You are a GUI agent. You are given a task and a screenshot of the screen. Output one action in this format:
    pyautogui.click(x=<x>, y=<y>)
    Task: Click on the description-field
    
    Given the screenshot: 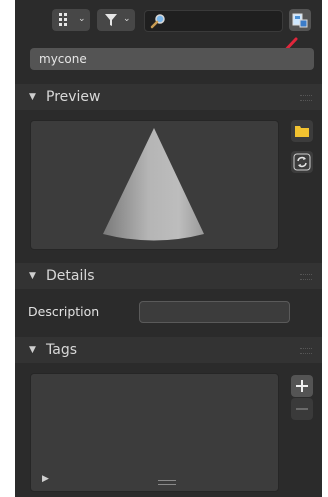 What is the action you would take?
    pyautogui.click(x=214, y=312)
    